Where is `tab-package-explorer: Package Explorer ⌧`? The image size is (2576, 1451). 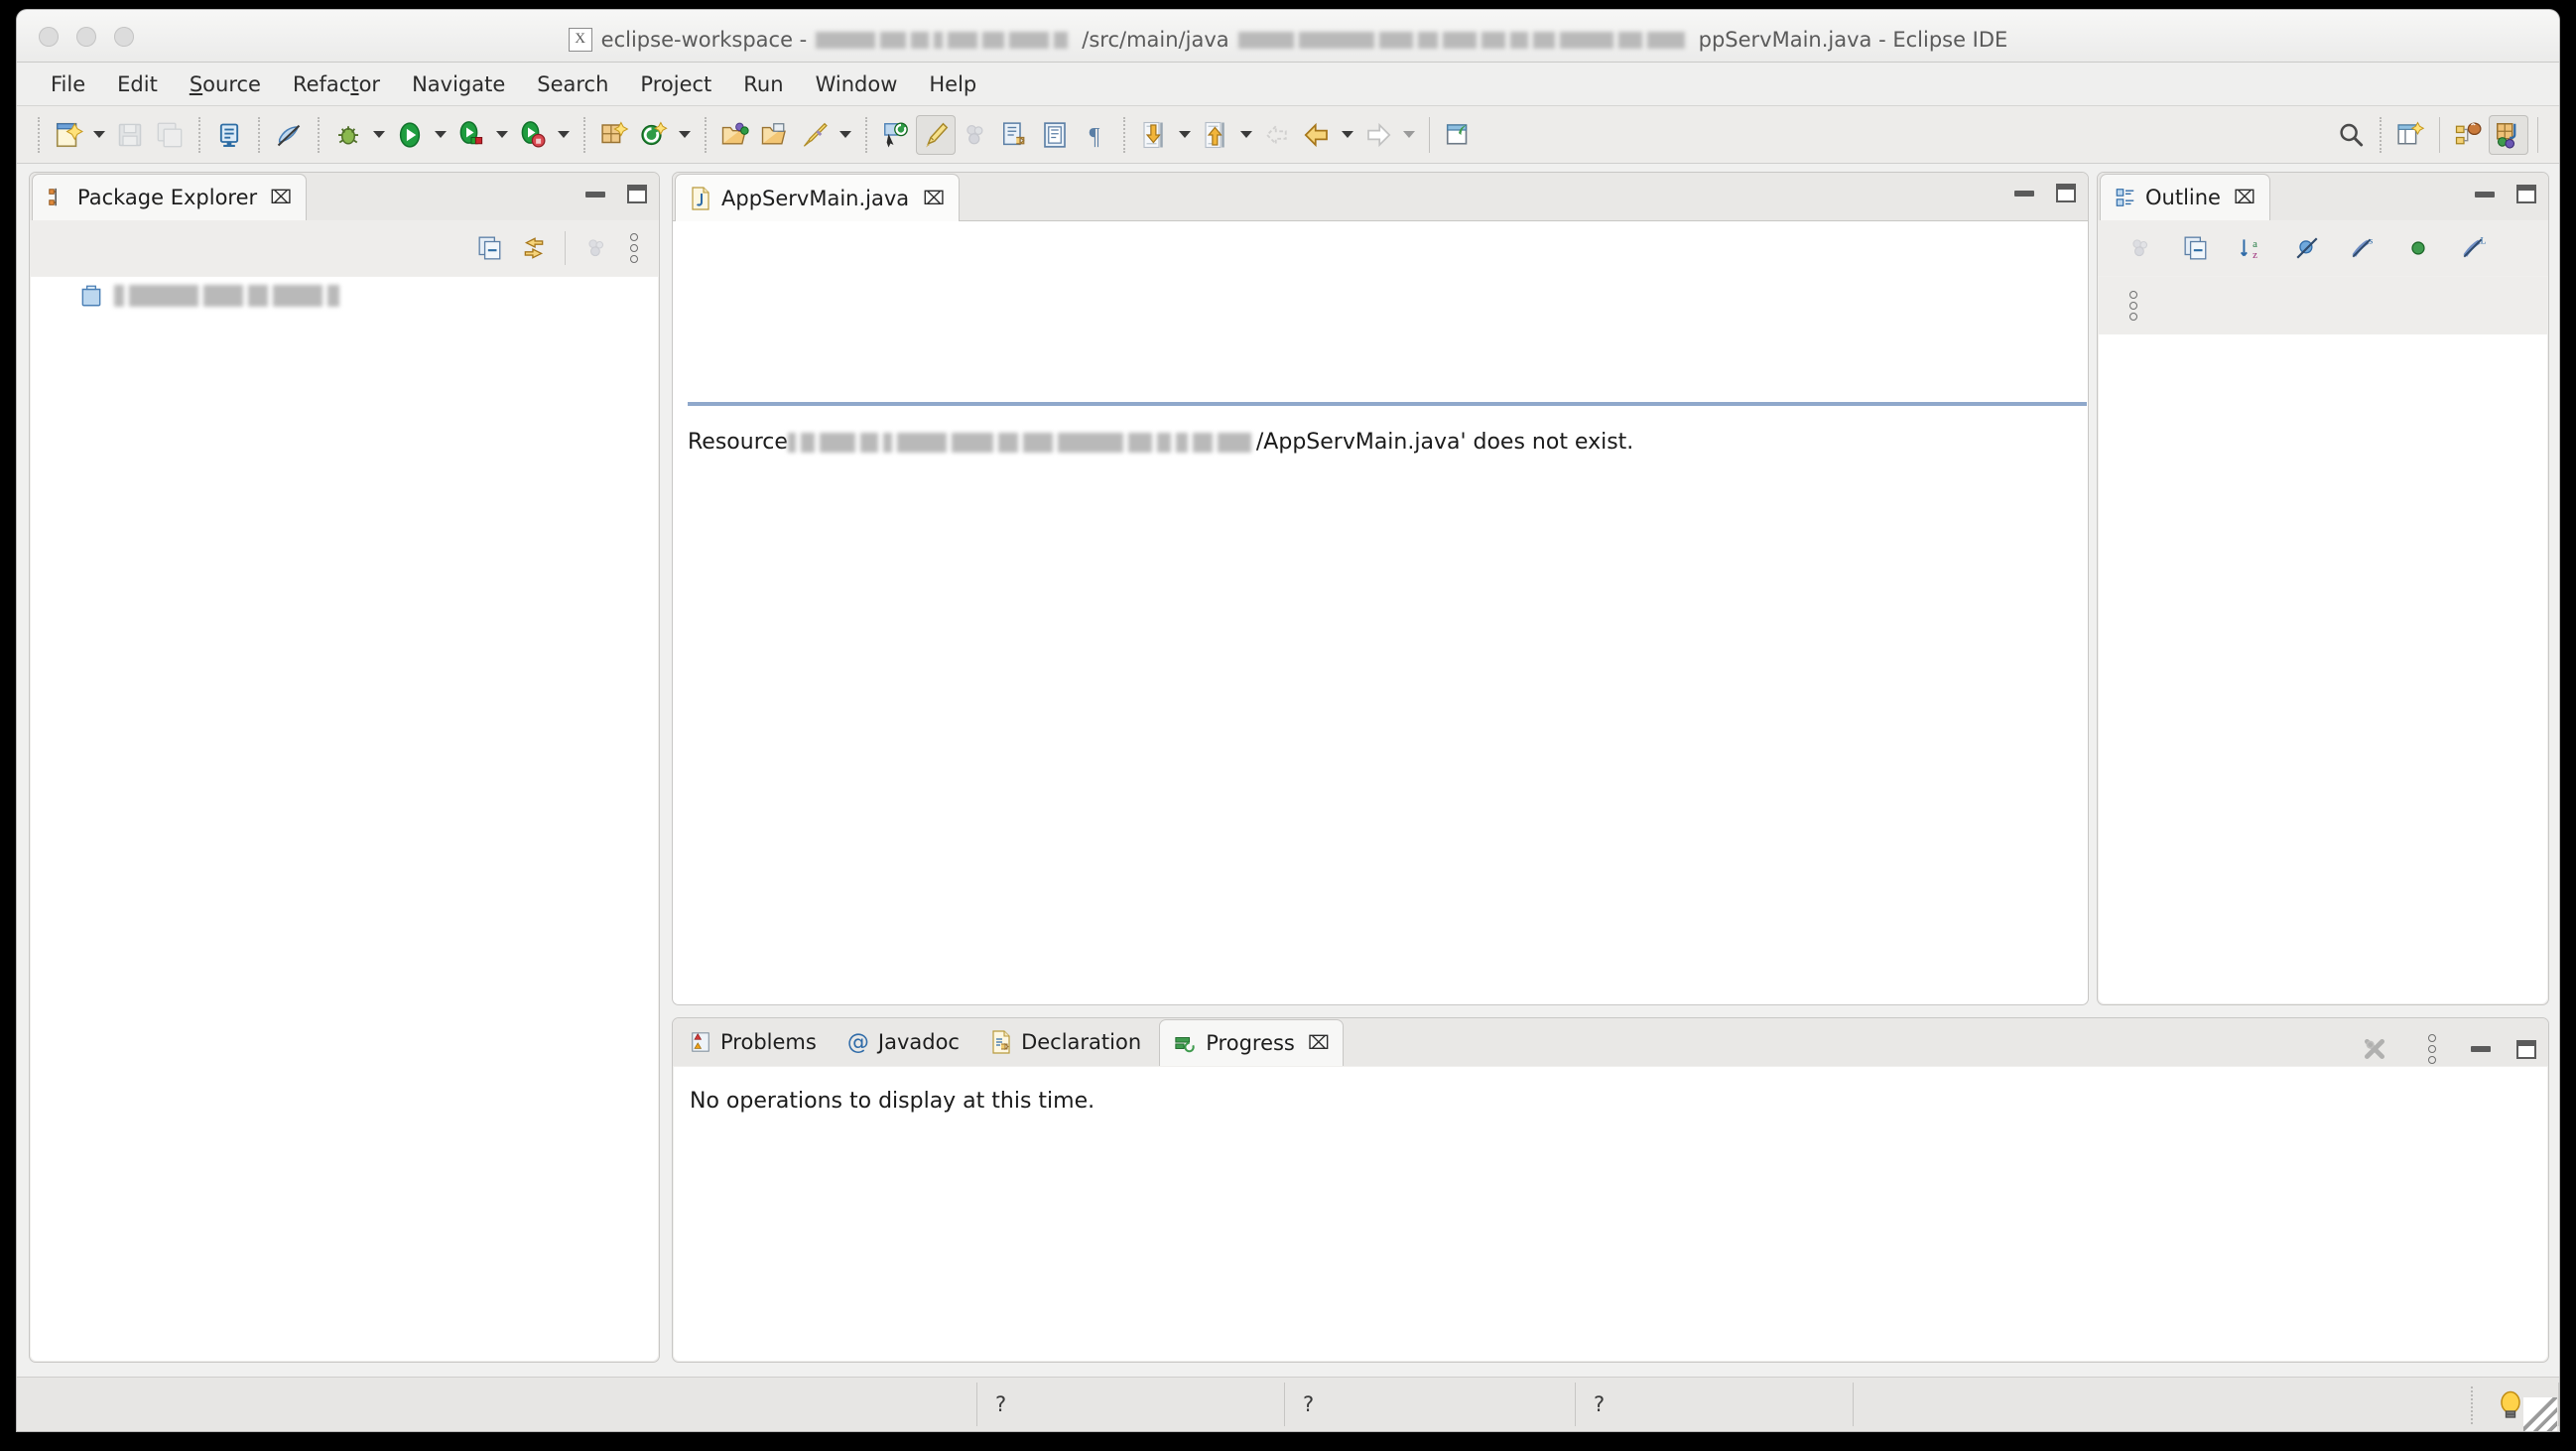 tab-package-explorer: Package Explorer ⌧ is located at coordinates (170, 197).